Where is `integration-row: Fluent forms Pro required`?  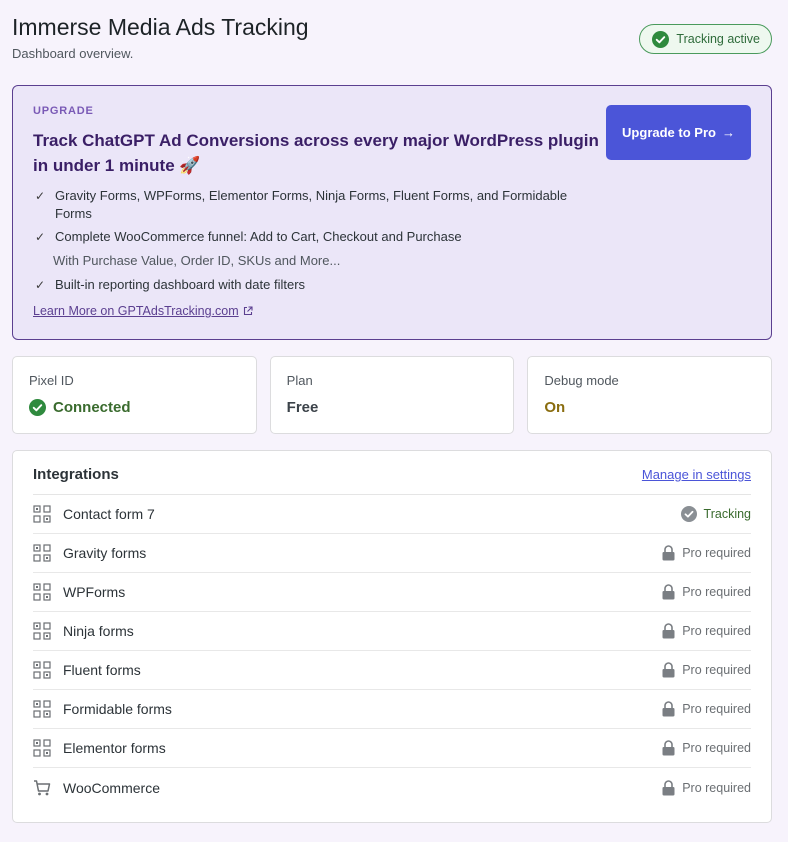 integration-row: Fluent forms Pro required is located at coordinates (392, 670).